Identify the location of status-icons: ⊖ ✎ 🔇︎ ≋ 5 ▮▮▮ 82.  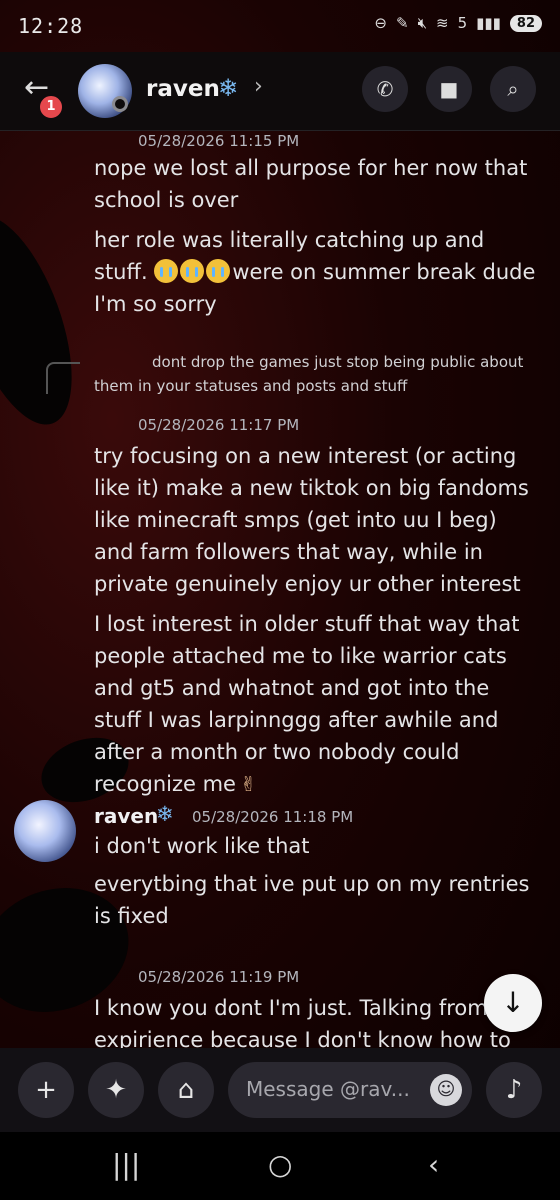
(458, 23).